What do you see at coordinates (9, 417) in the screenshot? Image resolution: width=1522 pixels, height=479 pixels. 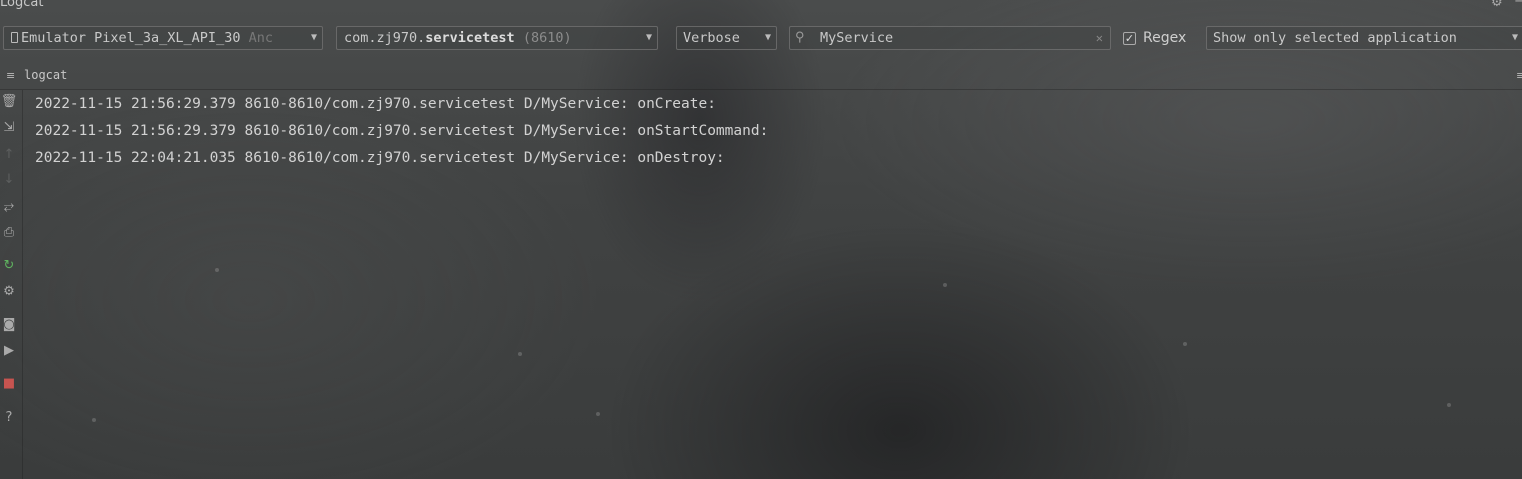 I see `help-icon: ?` at bounding box center [9, 417].